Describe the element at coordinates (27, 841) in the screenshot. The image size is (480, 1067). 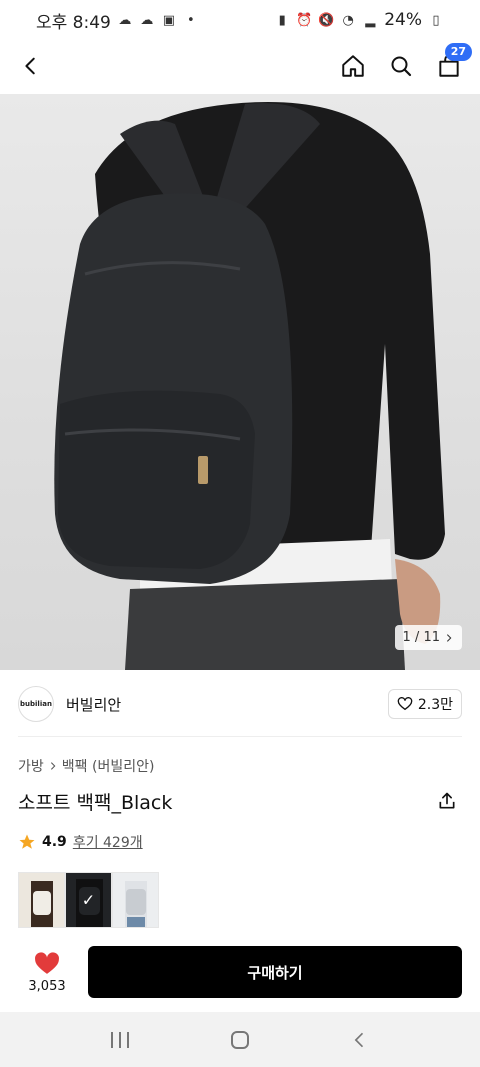
I see `star-icon` at that location.